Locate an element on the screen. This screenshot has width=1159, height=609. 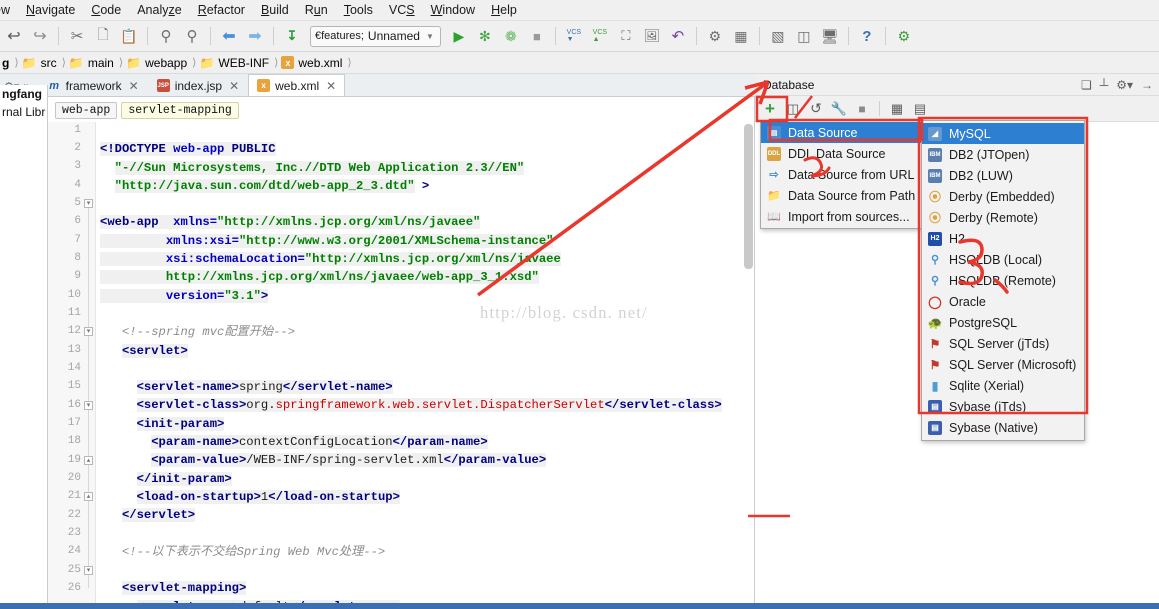
line-number: 25 is located at coordinates (74, 570).